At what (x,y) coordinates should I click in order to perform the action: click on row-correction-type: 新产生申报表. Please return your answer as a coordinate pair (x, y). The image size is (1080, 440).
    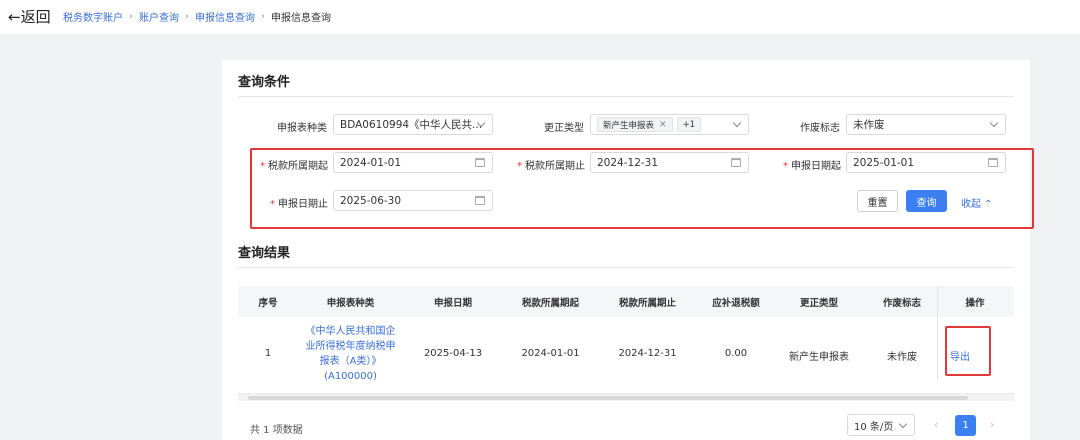
    Looking at the image, I should click on (819, 357).